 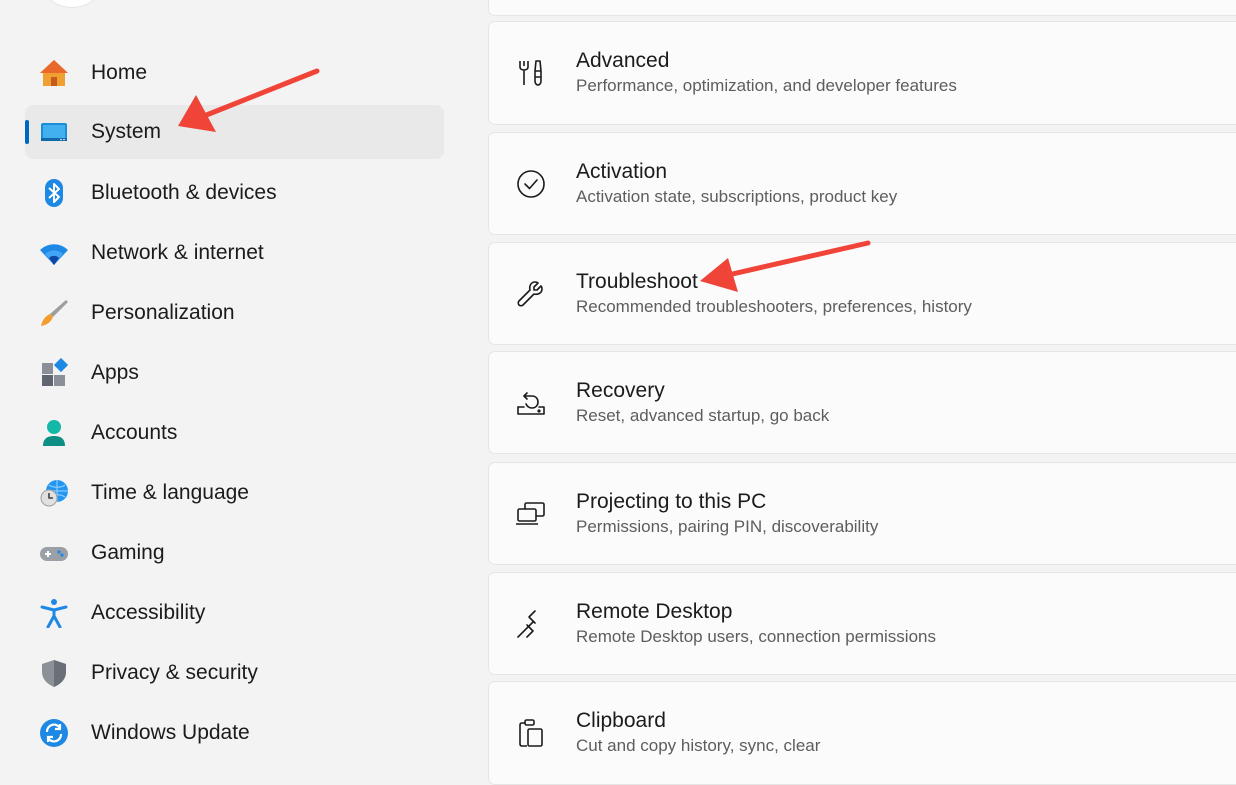 What do you see at coordinates (115, 372) in the screenshot?
I see `sidebar-item-label: Apps` at bounding box center [115, 372].